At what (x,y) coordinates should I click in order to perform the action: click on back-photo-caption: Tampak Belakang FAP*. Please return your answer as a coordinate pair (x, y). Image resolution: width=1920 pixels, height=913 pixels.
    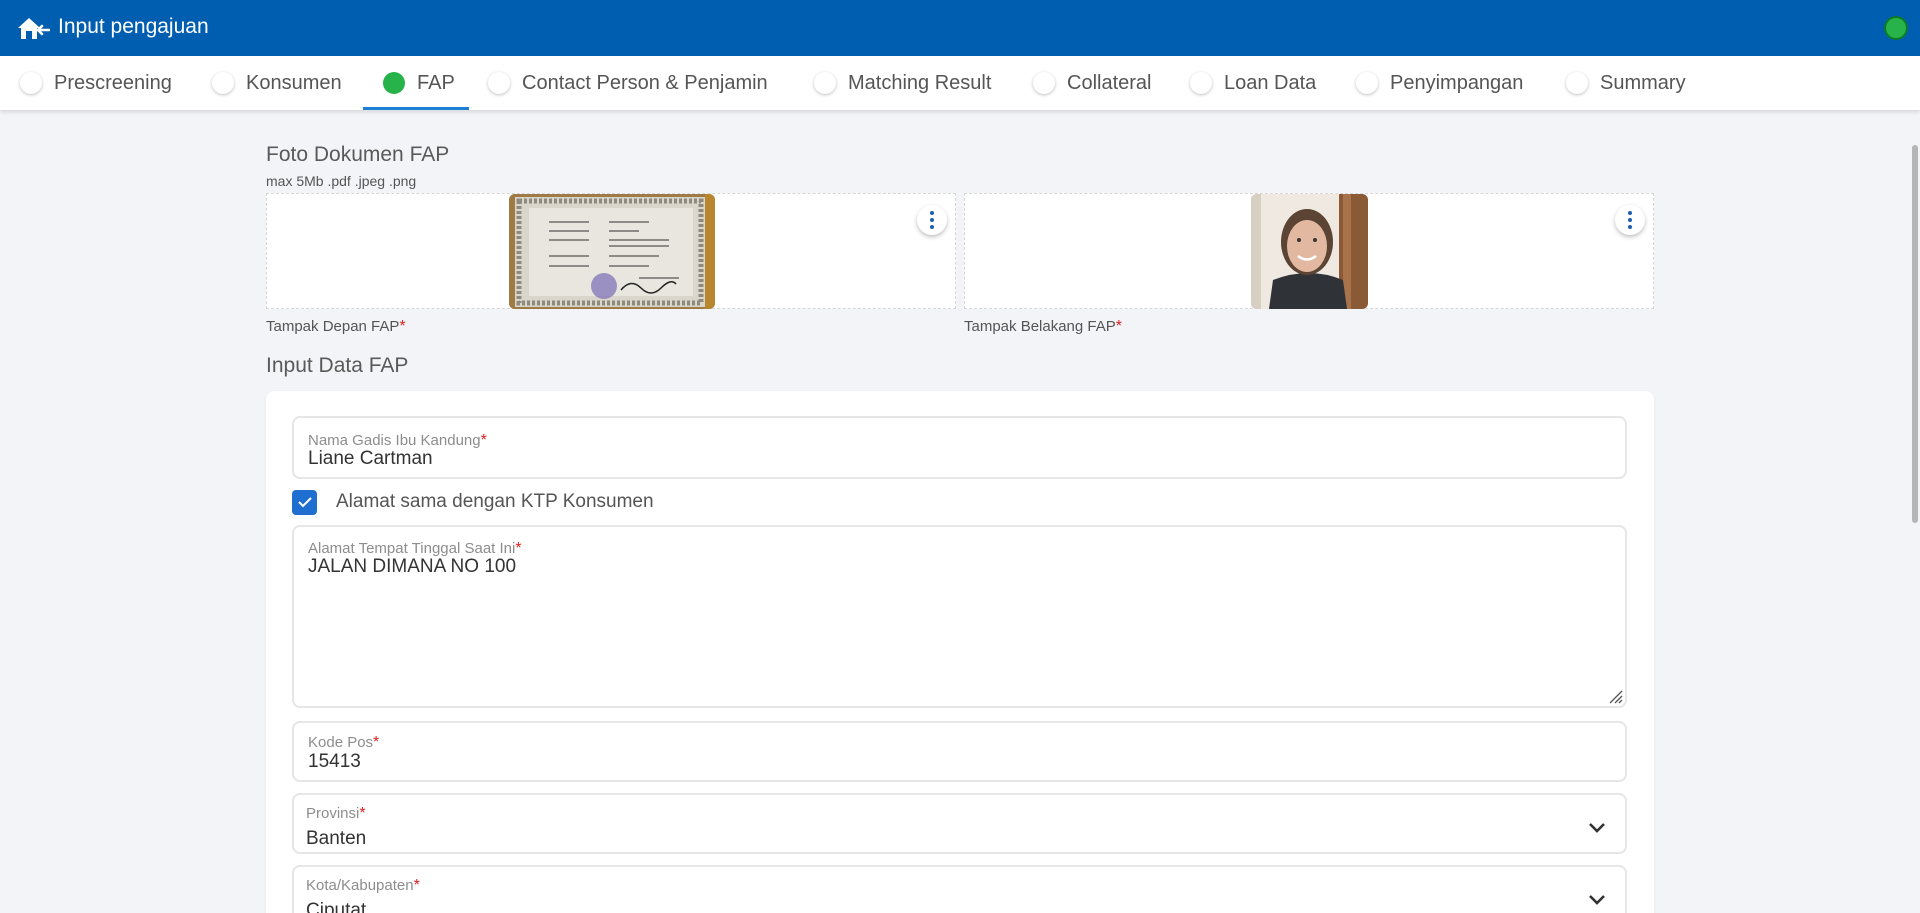
    Looking at the image, I should click on (1043, 327).